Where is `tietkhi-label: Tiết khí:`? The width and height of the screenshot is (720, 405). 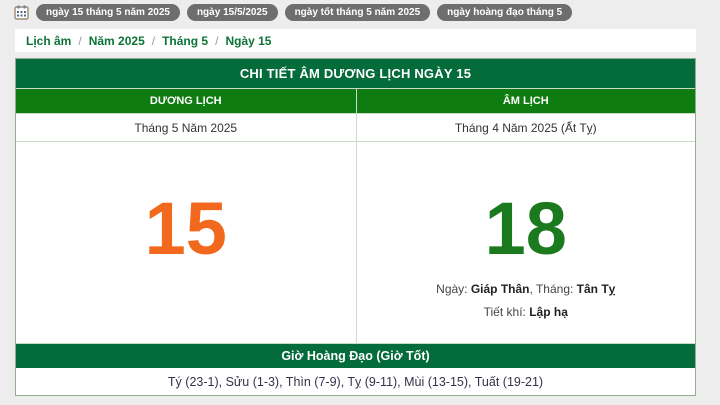
tietkhi-label: Tiết khí: is located at coordinates (506, 312).